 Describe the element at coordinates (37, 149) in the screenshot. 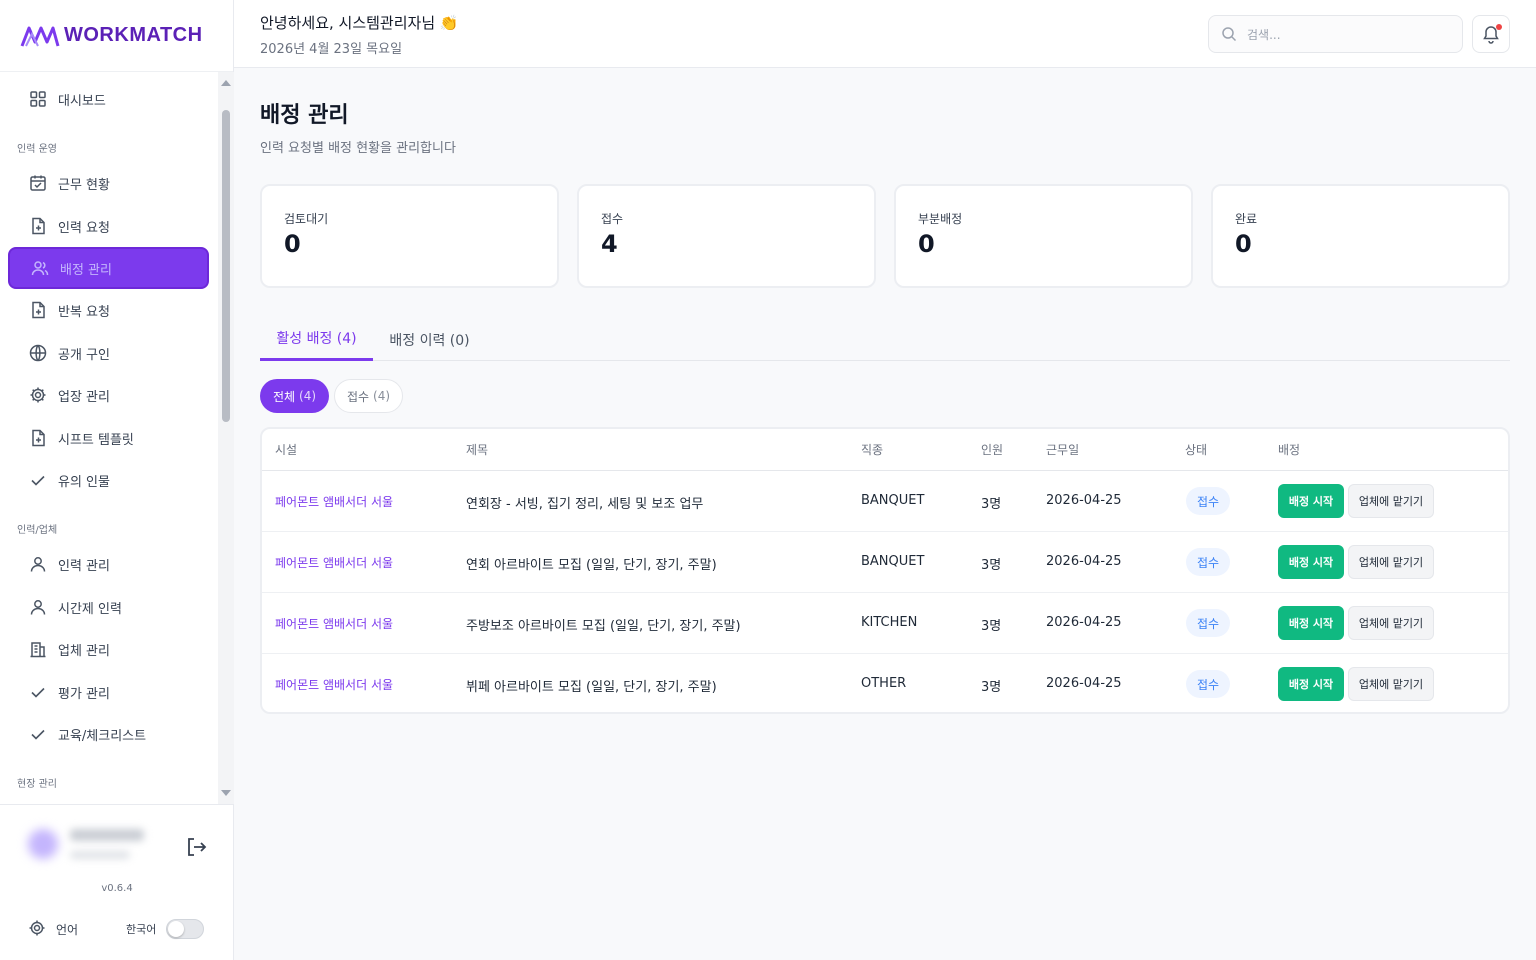

I see `sidebar-section-title: 인력 운영` at that location.